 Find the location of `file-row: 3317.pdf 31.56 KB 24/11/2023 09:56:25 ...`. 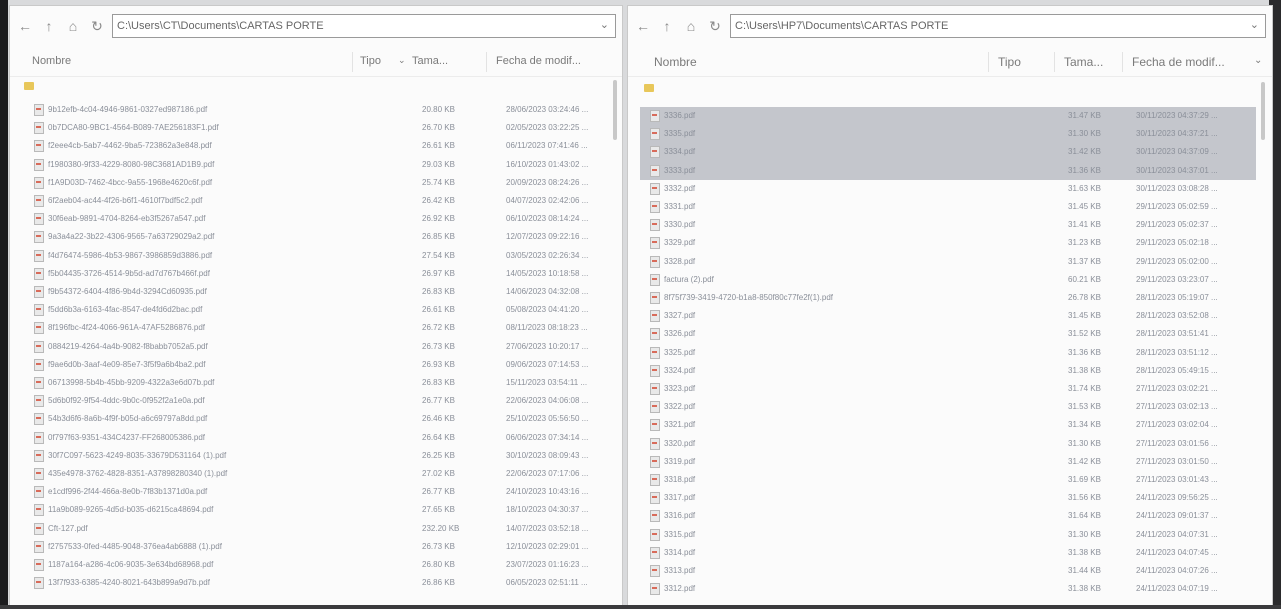

file-row: 3317.pdf 31.56 KB 24/11/2023 09:56:25 ... is located at coordinates (948, 498).